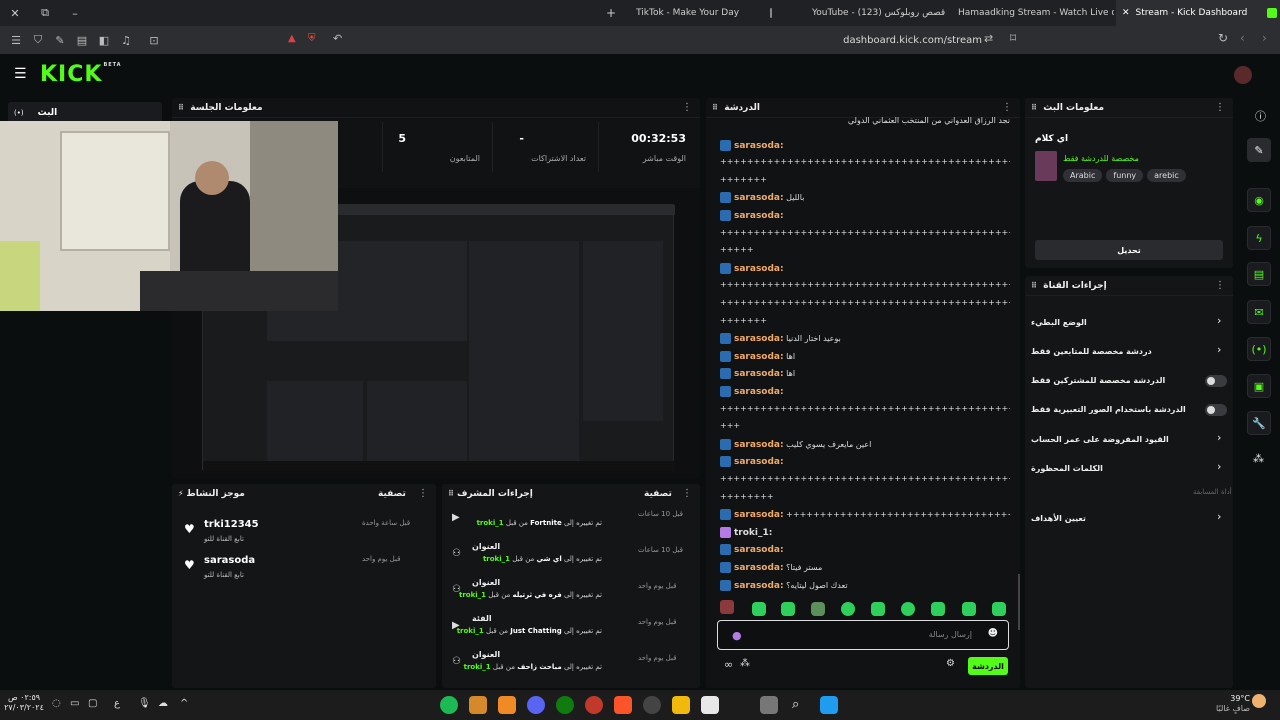  I want to click on emoji-icon: ☻, so click(993, 633).